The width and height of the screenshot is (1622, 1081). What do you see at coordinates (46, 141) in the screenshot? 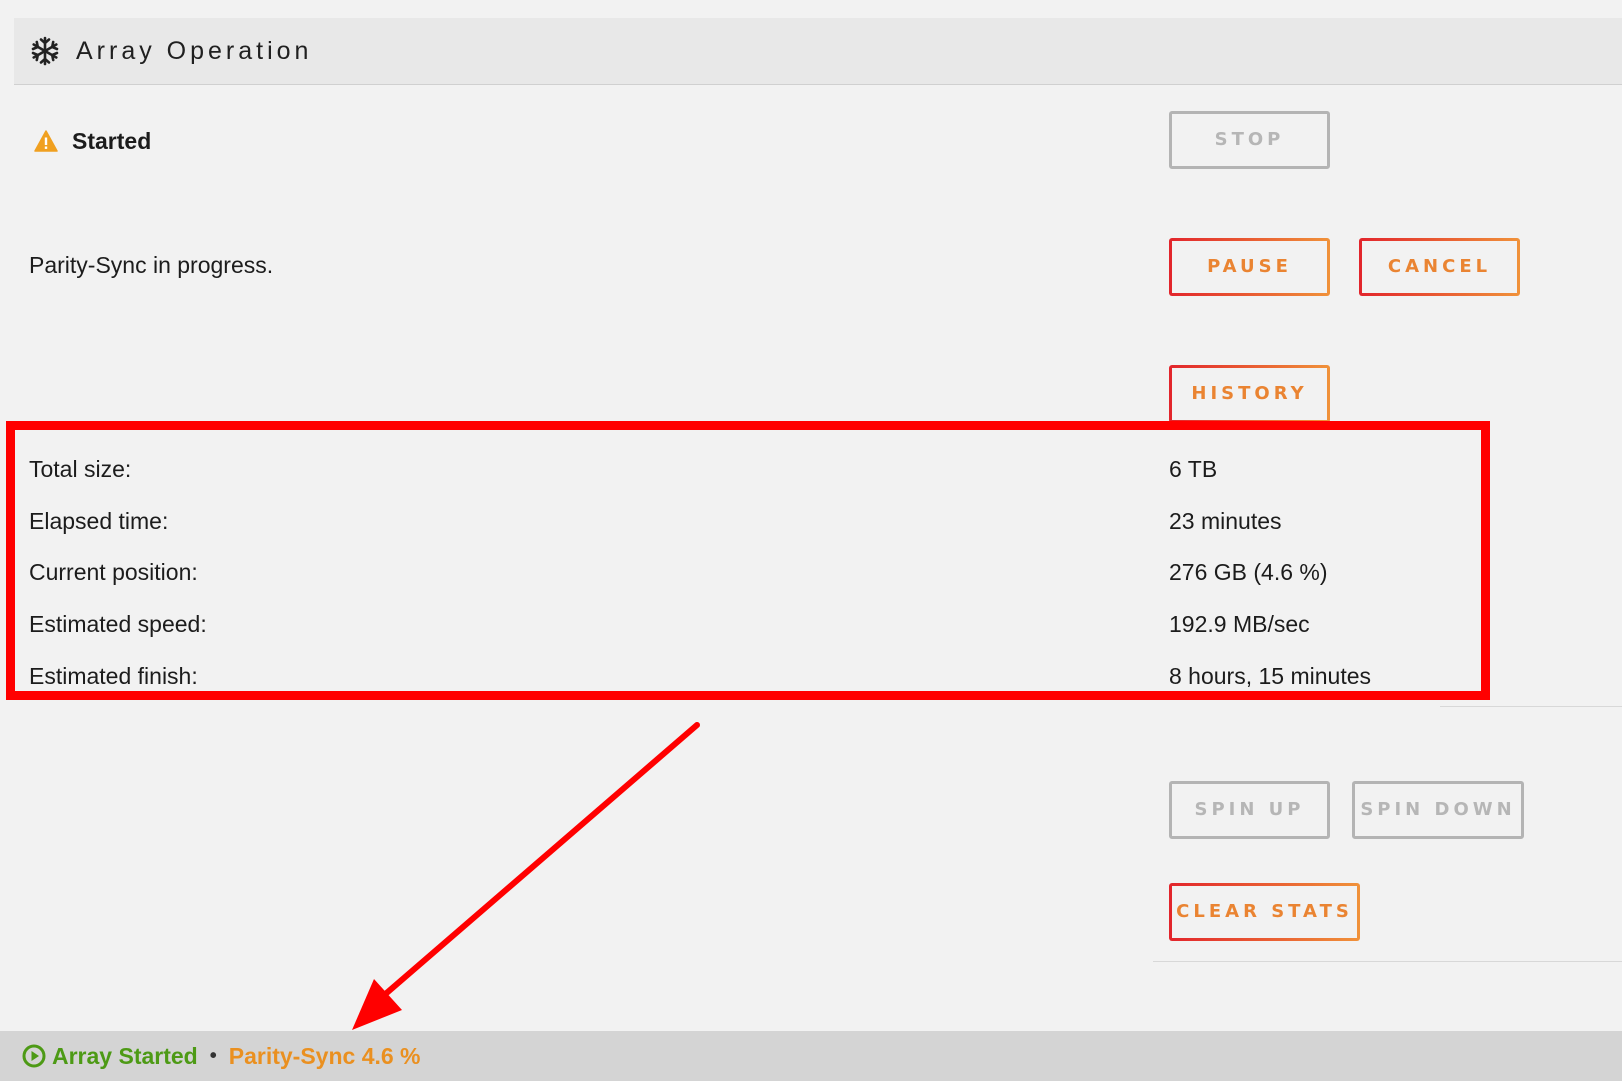
I see `warning-icon` at bounding box center [46, 141].